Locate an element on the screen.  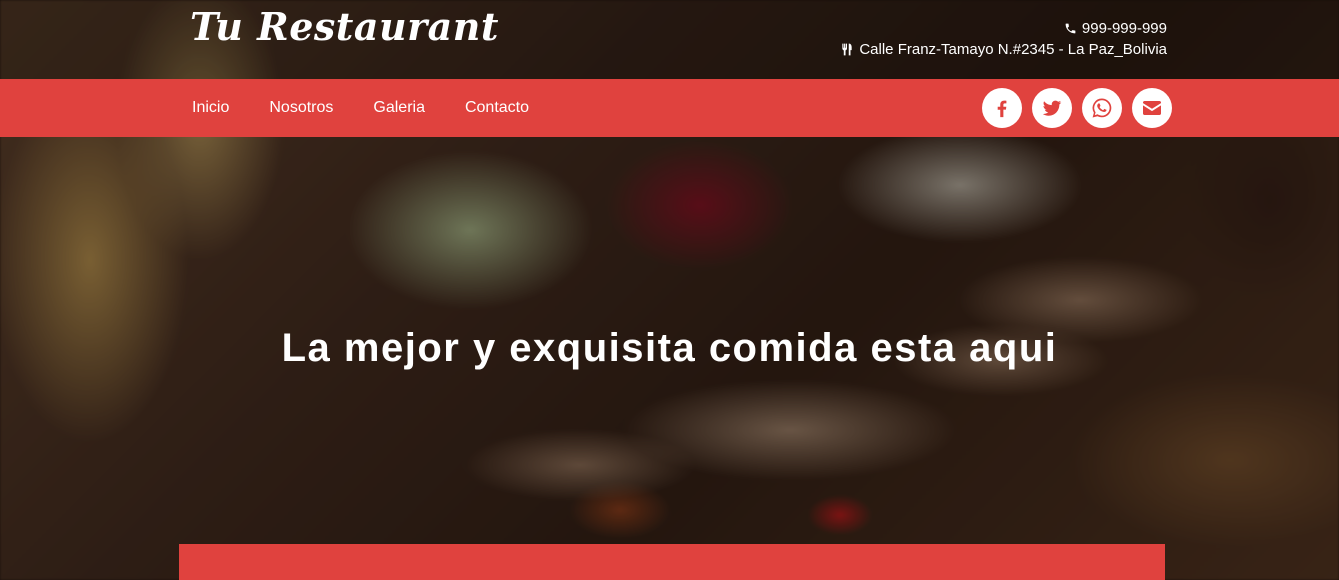
facebook-button is located at coordinates (1002, 108).